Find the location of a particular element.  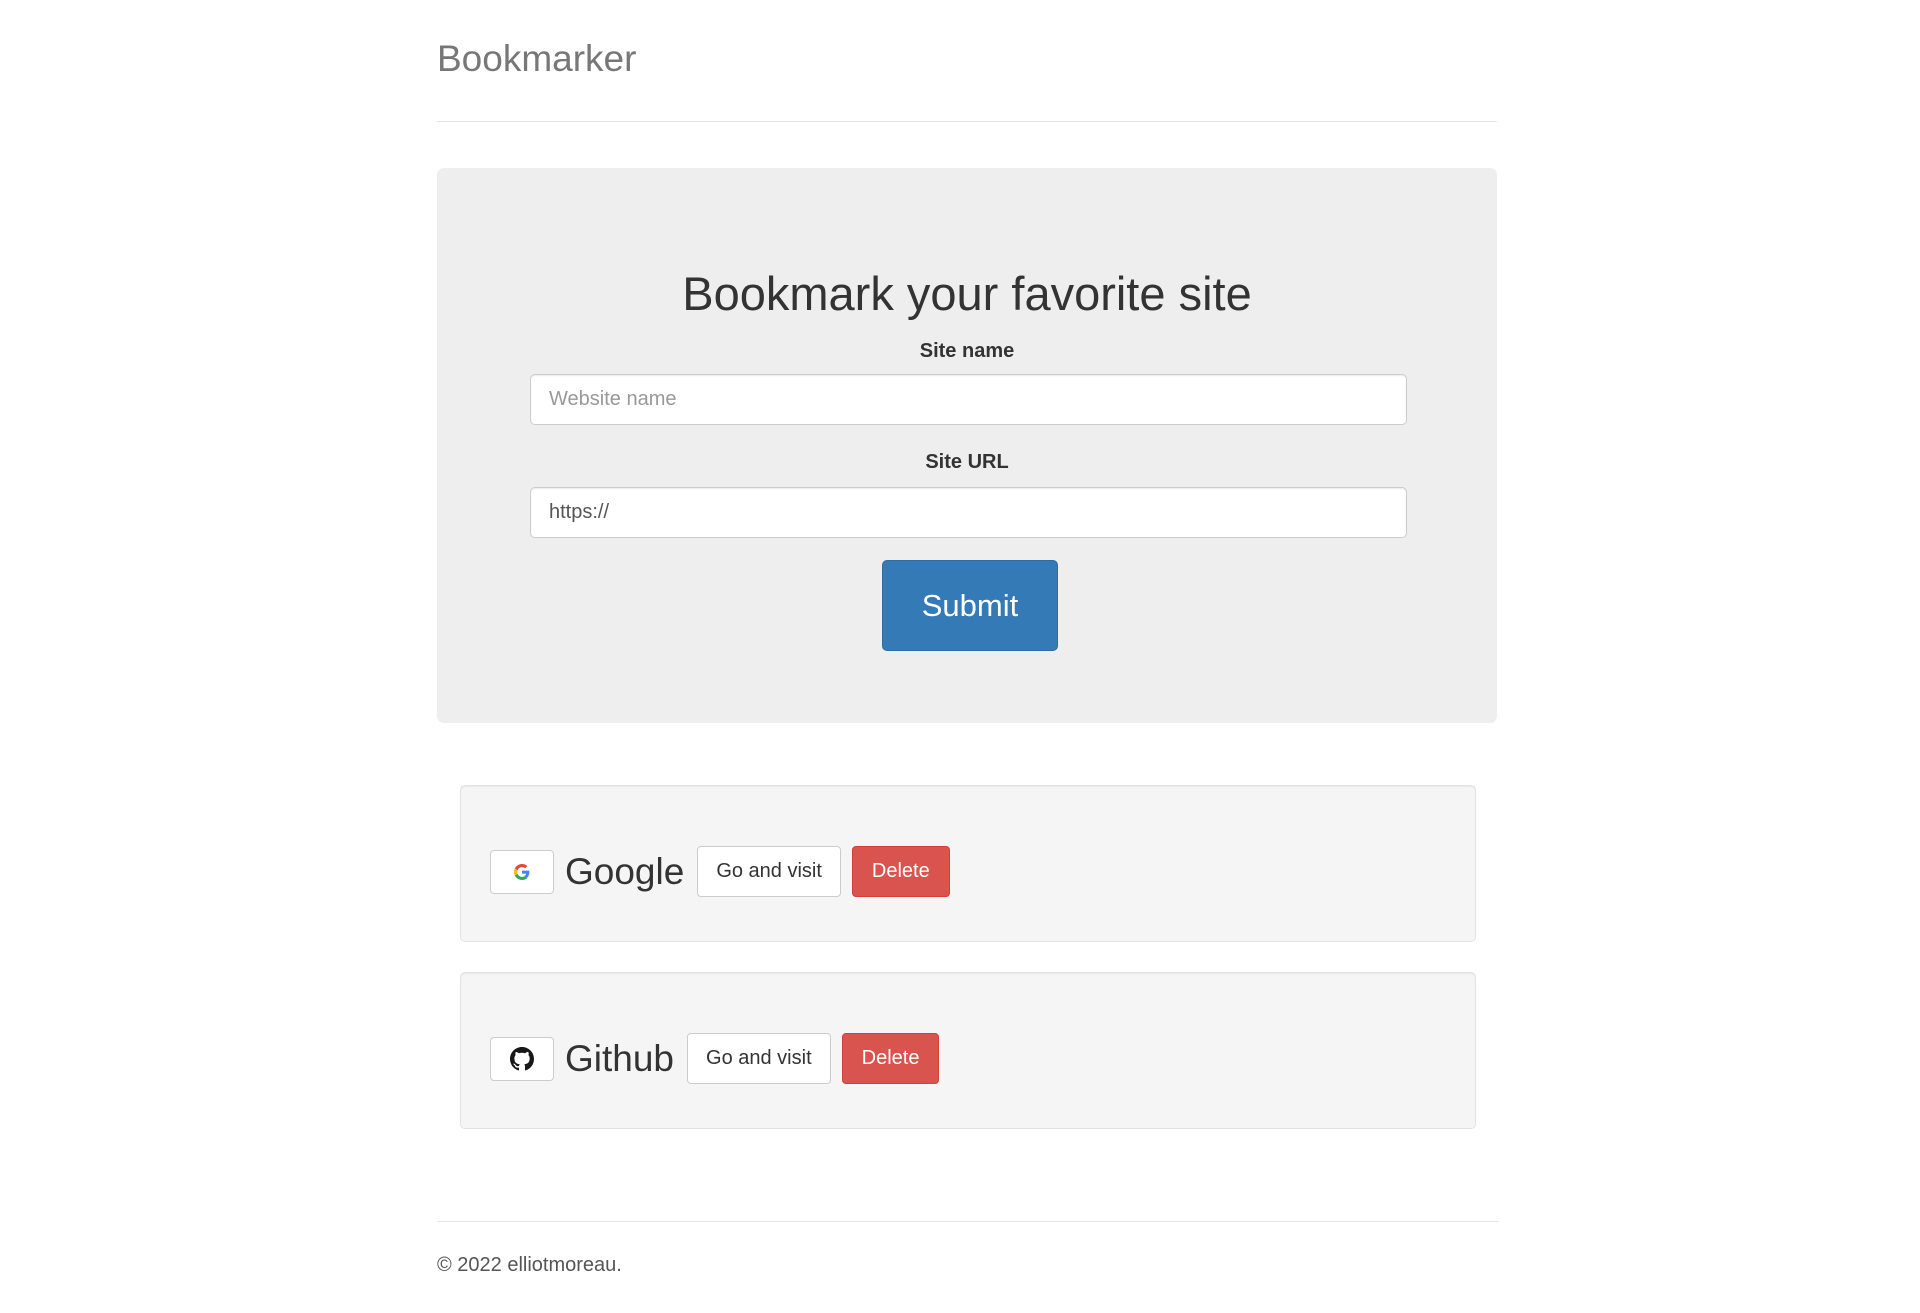

bookmark-name: Google is located at coordinates (625, 871).